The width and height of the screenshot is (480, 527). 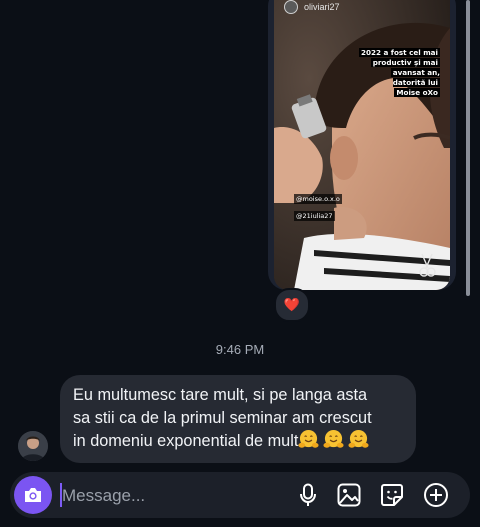 I want to click on story-caption-line: Moise oXo, so click(x=417, y=92).